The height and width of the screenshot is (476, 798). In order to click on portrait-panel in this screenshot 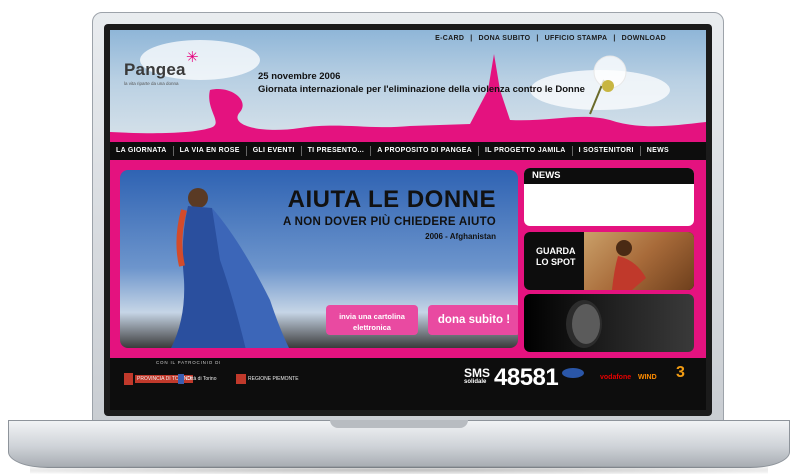, I will do `click(609, 323)`.